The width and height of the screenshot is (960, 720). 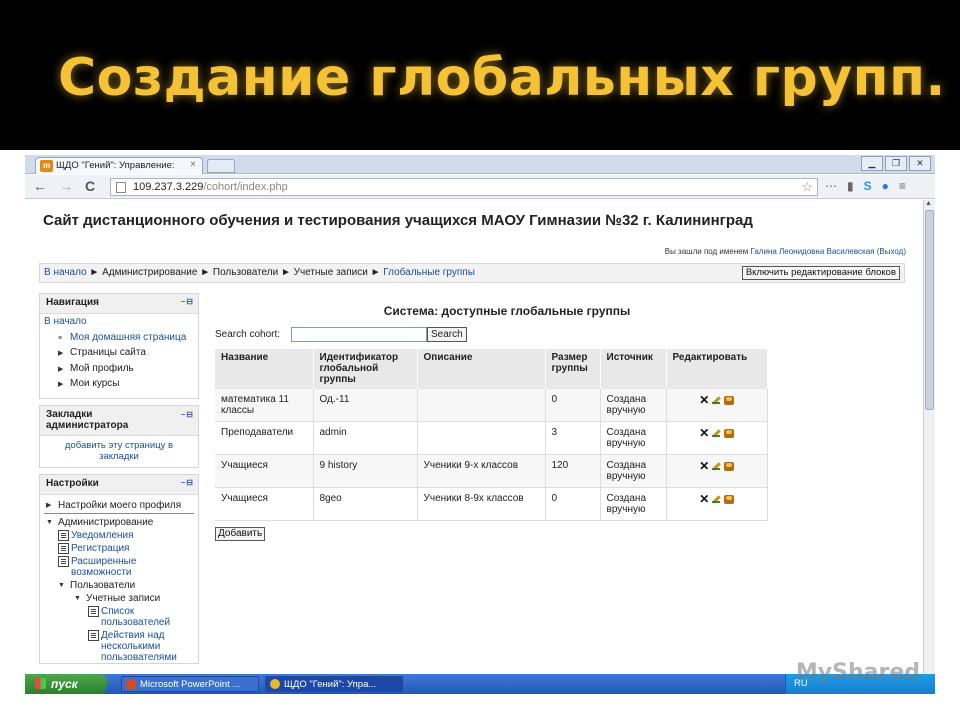 I want to click on cohort-name: Преподаватели, so click(x=264, y=438).